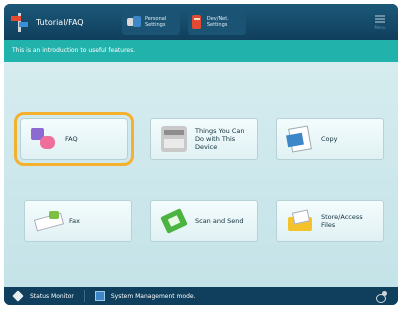 The height and width of the screenshot is (309, 402). What do you see at coordinates (196, 22) in the screenshot?
I see `device-settings-icon` at bounding box center [196, 22].